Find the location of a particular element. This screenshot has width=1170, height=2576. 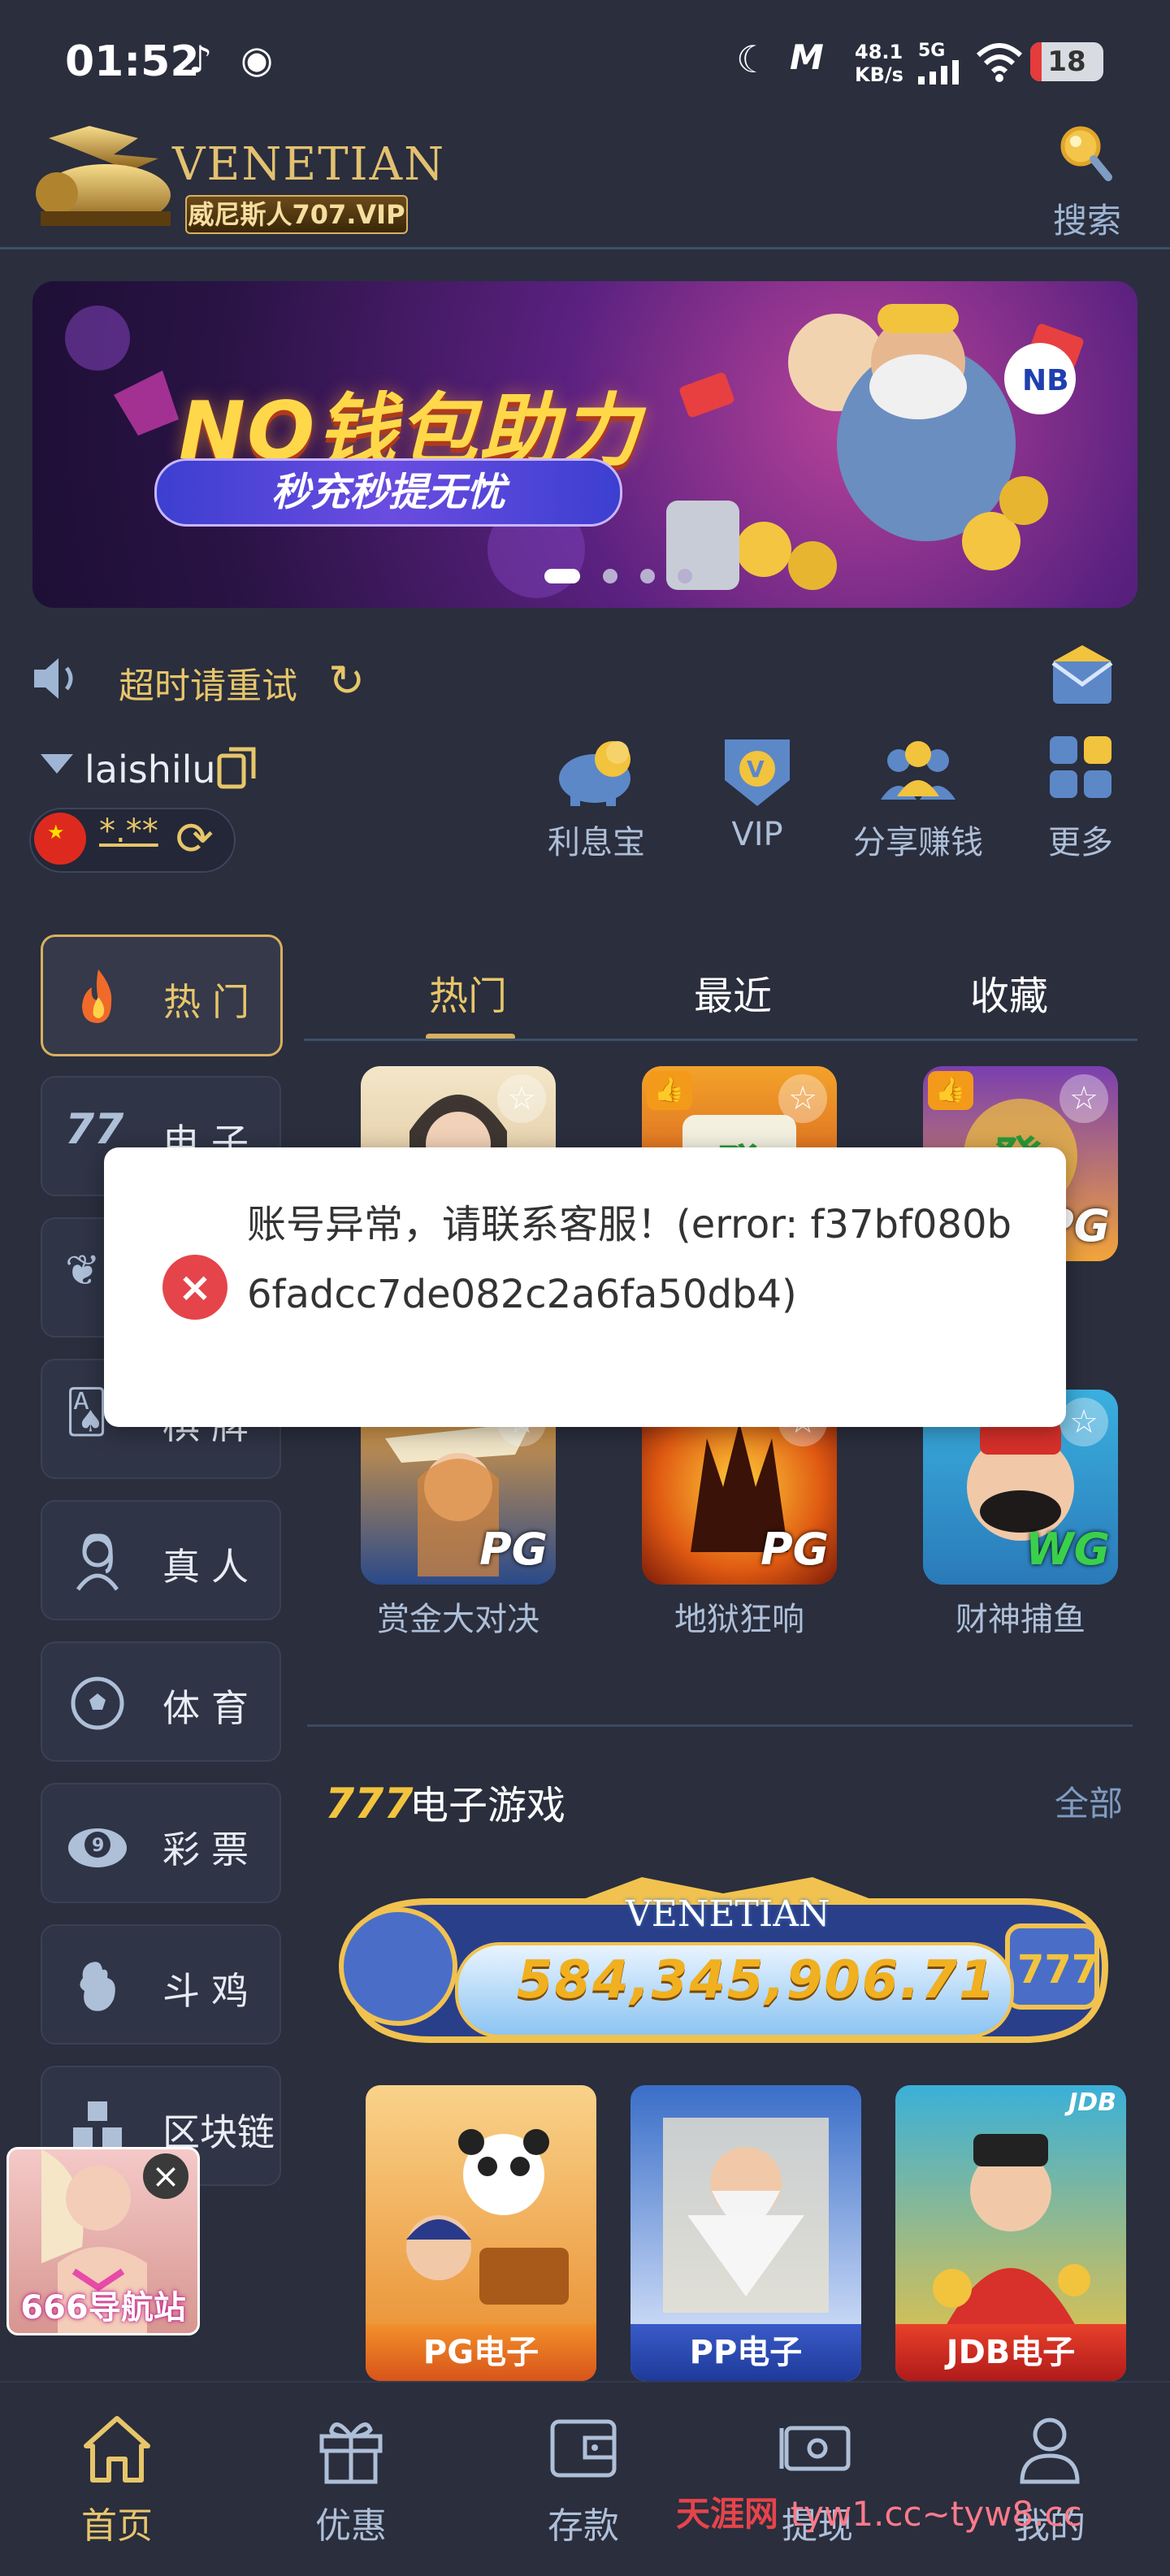

wallet-icon is located at coordinates (583, 2448).